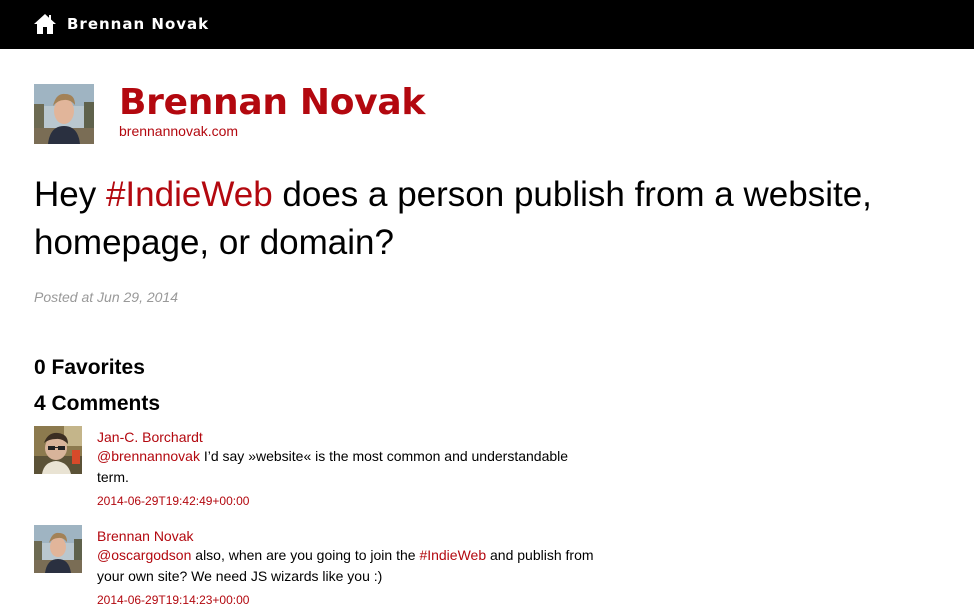 The width and height of the screenshot is (974, 612). I want to click on post-hashtag-link: #IndieWeb, so click(189, 194).